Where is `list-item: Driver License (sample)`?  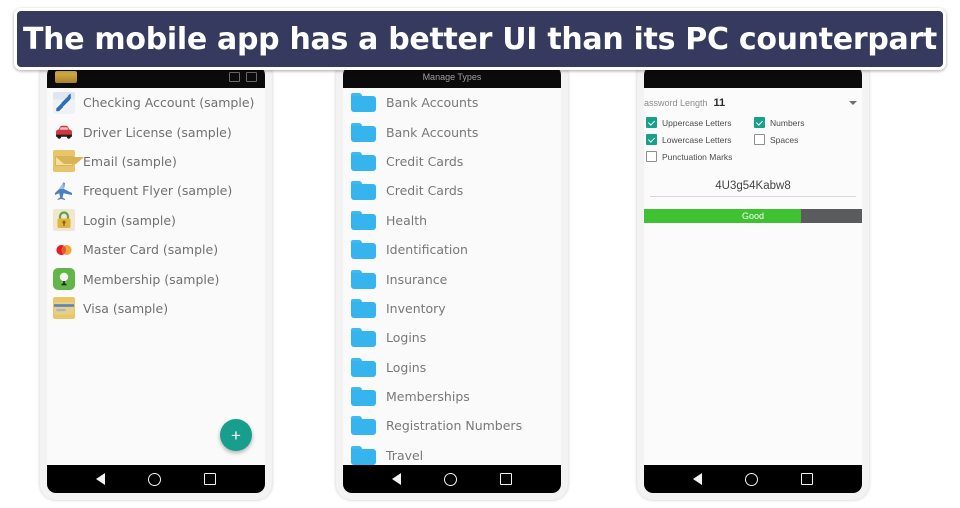
list-item: Driver License (sample) is located at coordinates (156, 131).